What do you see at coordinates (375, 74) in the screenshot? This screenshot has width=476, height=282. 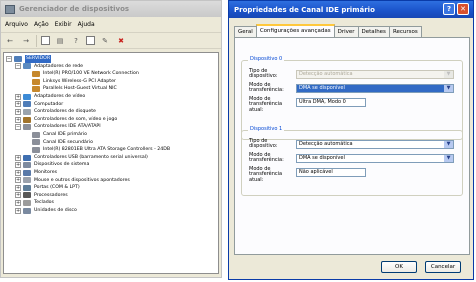 I see `device0-type-select: Detecção automática ▼` at bounding box center [375, 74].